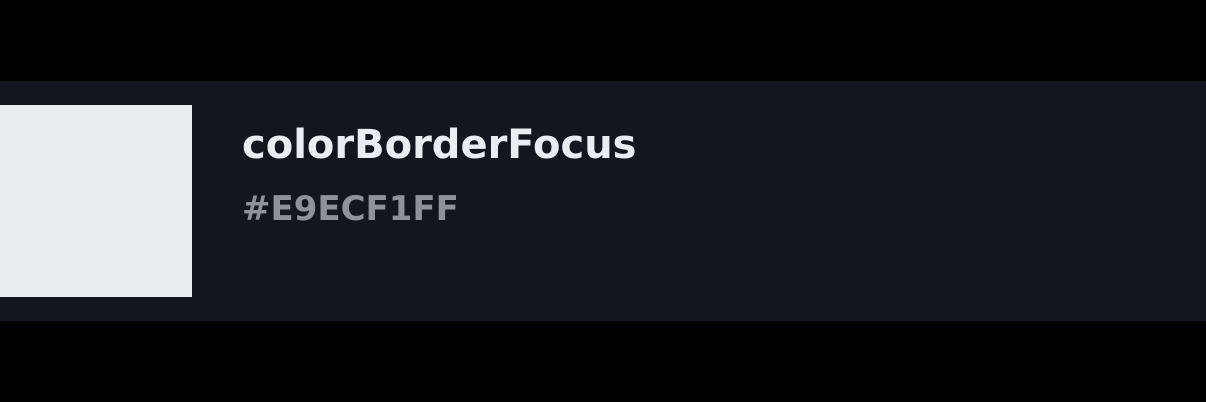 Image resolution: width=1206 pixels, height=402 pixels. I want to click on token-hex-value: #E9ECF1FF, so click(350, 209).